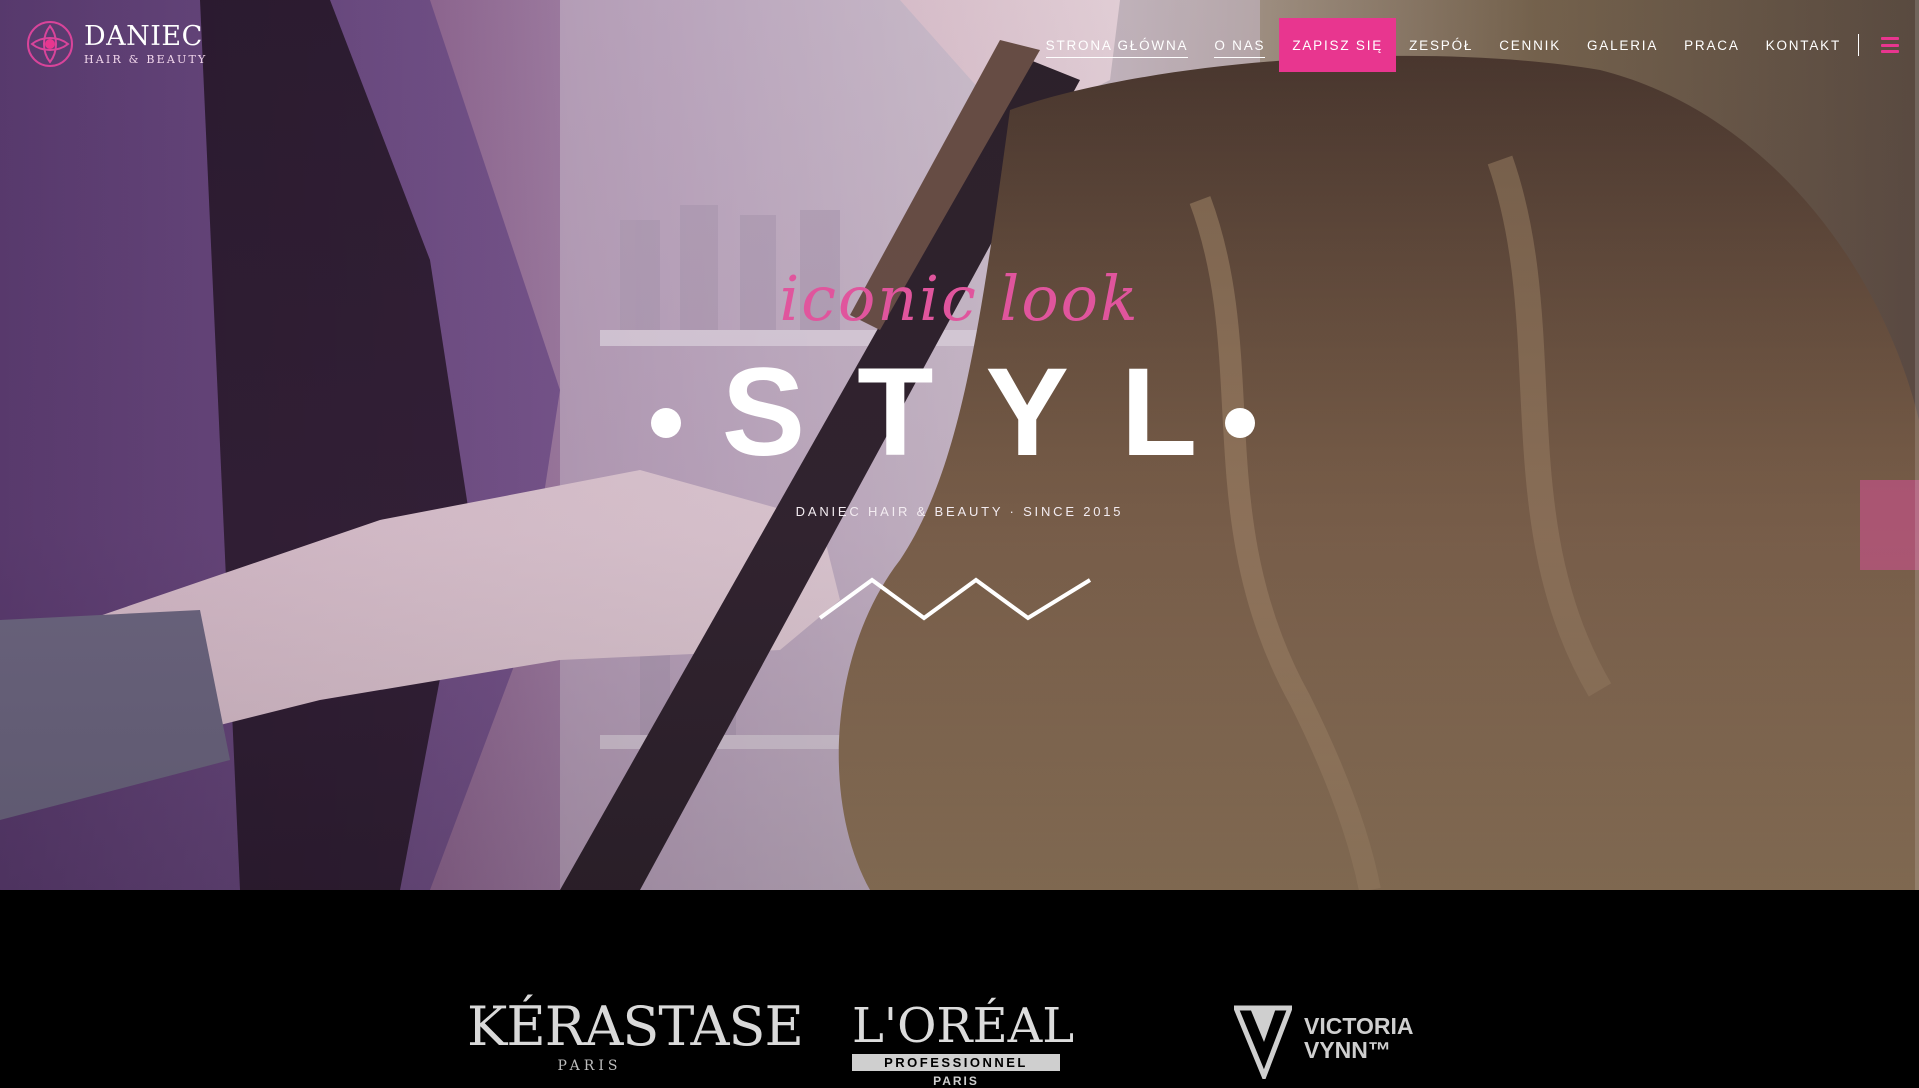 The image size is (1919, 1088). What do you see at coordinates (959, 298) in the screenshot?
I see `hero-script-title: iconic look` at bounding box center [959, 298].